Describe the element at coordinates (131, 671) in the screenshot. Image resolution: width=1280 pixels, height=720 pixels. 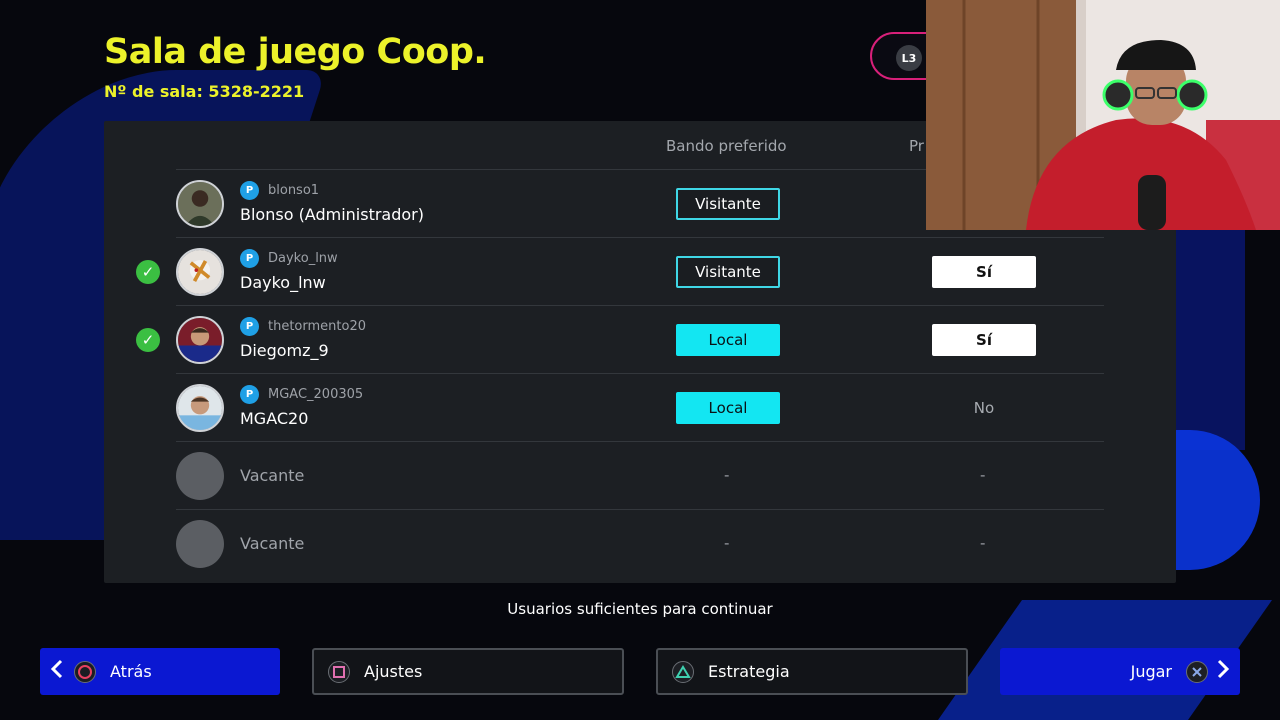
I see `back-label: Atrás` at that location.